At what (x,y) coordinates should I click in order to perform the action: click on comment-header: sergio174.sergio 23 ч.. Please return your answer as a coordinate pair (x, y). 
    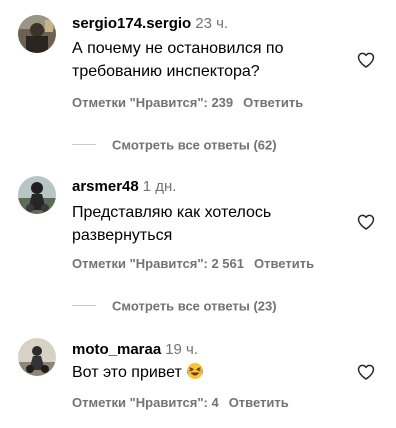
    Looking at the image, I should click on (150, 24).